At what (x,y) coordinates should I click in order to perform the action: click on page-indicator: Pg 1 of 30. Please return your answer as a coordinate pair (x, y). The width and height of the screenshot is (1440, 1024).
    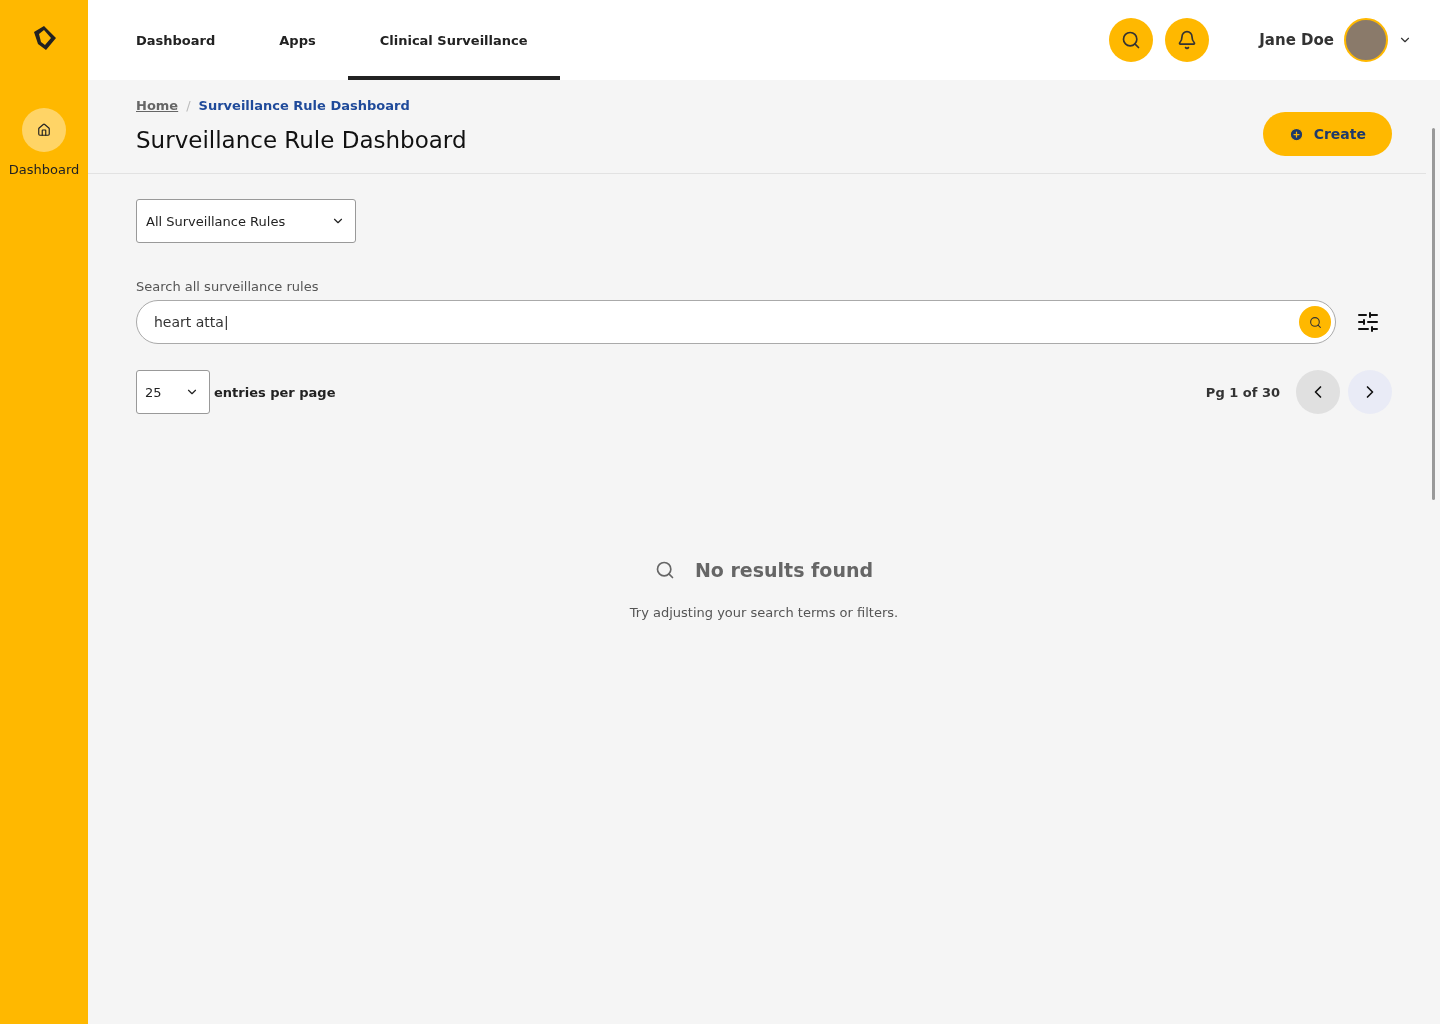
    Looking at the image, I should click on (1242, 392).